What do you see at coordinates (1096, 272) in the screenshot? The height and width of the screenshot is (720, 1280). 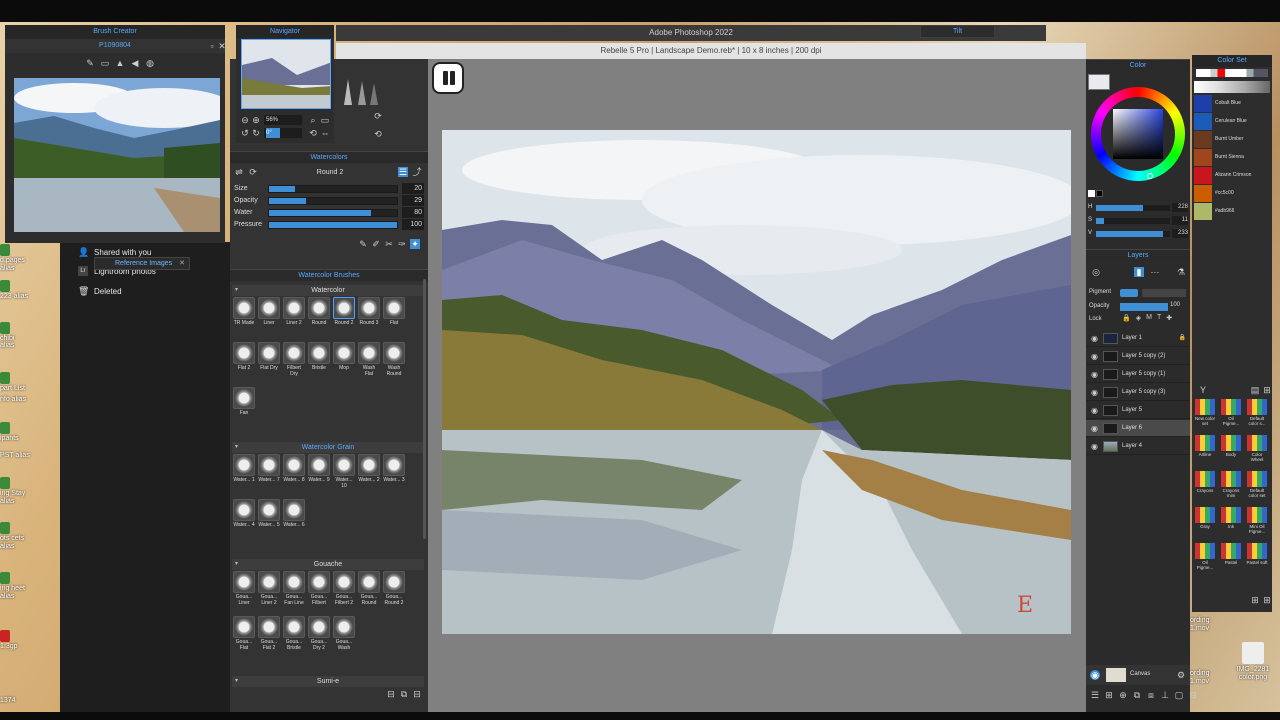 I see `layer-settings-icon: ◎` at bounding box center [1096, 272].